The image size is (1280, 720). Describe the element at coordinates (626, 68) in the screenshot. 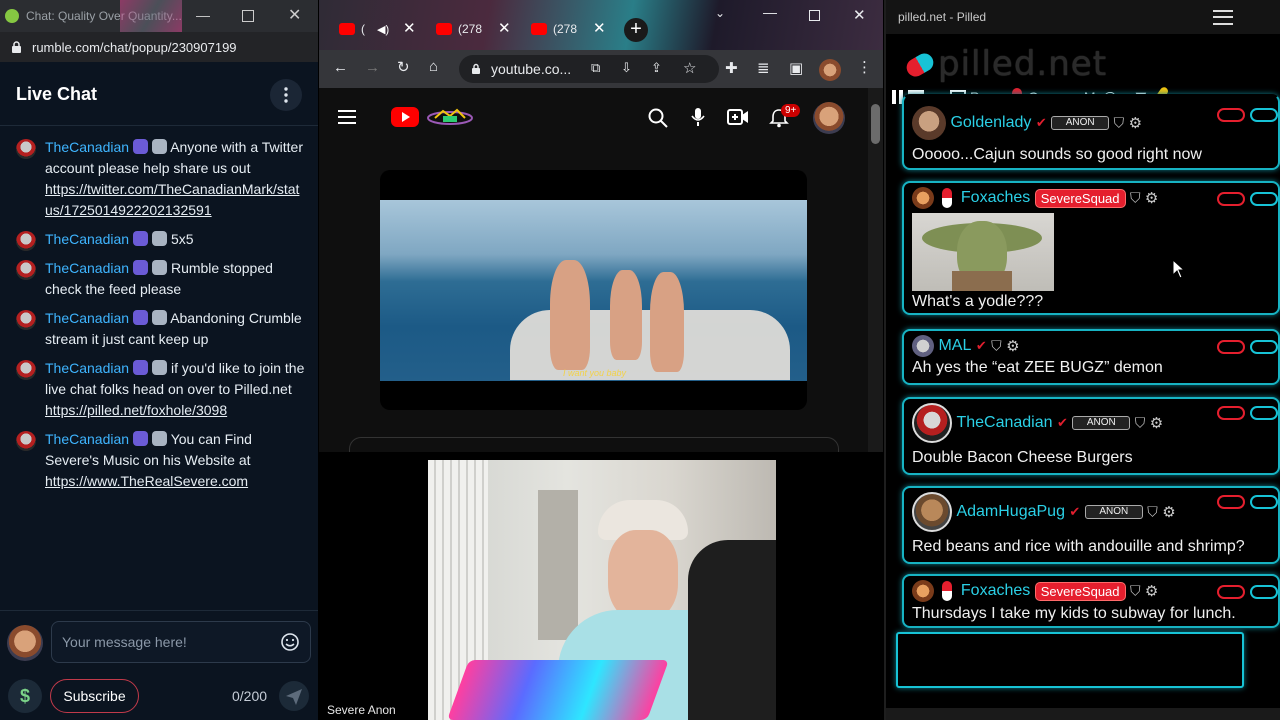

I see `install-icon: ⇩` at that location.